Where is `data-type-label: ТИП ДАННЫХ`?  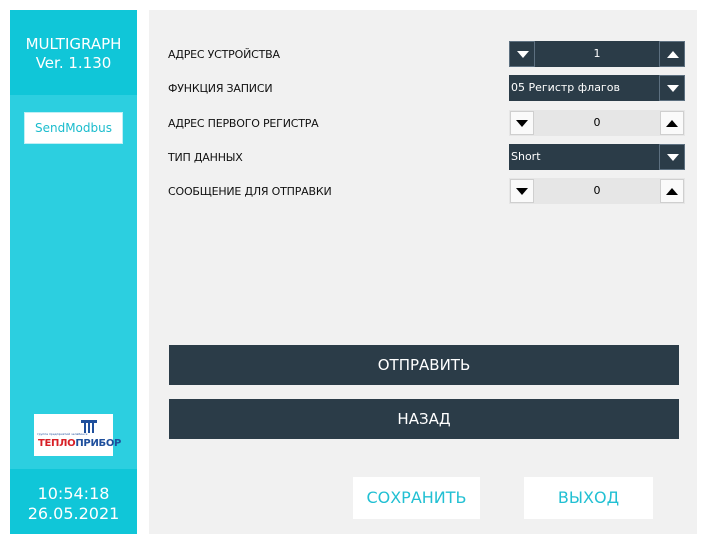 data-type-label: ТИП ДАННЫХ is located at coordinates (205, 157).